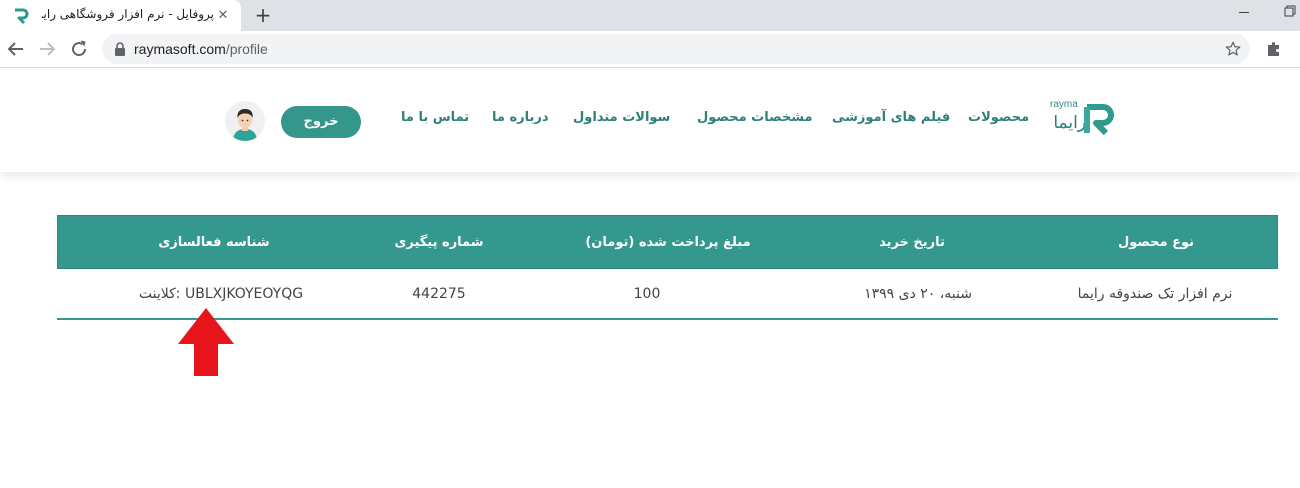 The width and height of the screenshot is (1300, 488). Describe the element at coordinates (435, 117) in the screenshot. I see `nav-contact: تماس با ما` at that location.